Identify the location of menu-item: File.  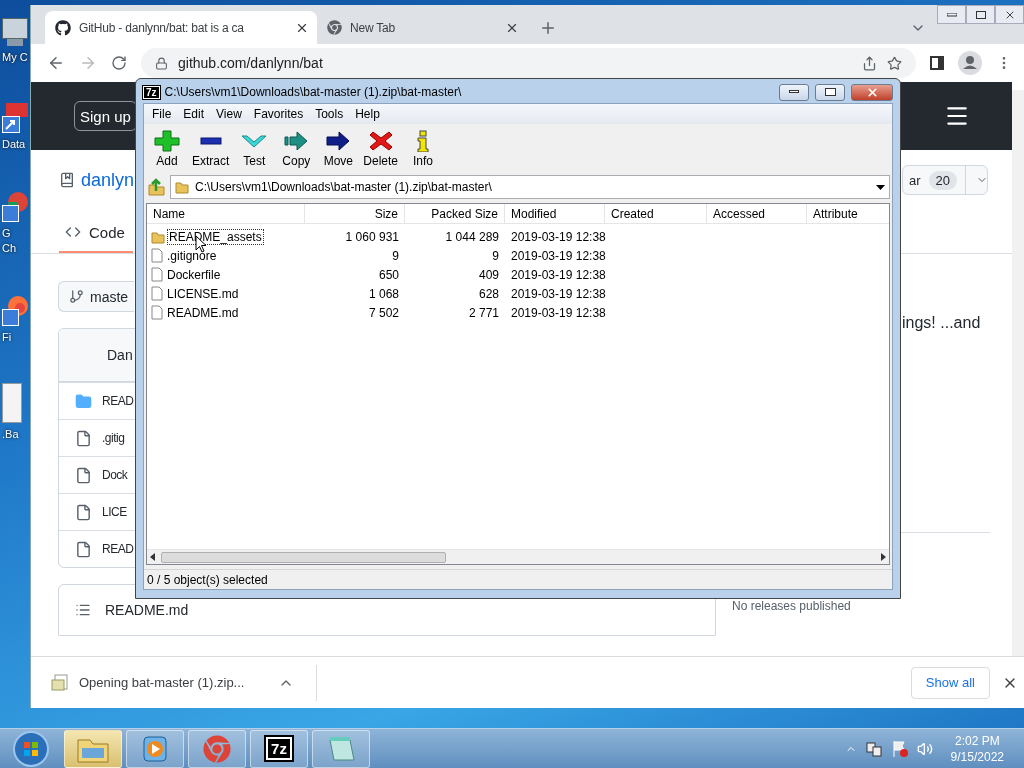
(162, 114).